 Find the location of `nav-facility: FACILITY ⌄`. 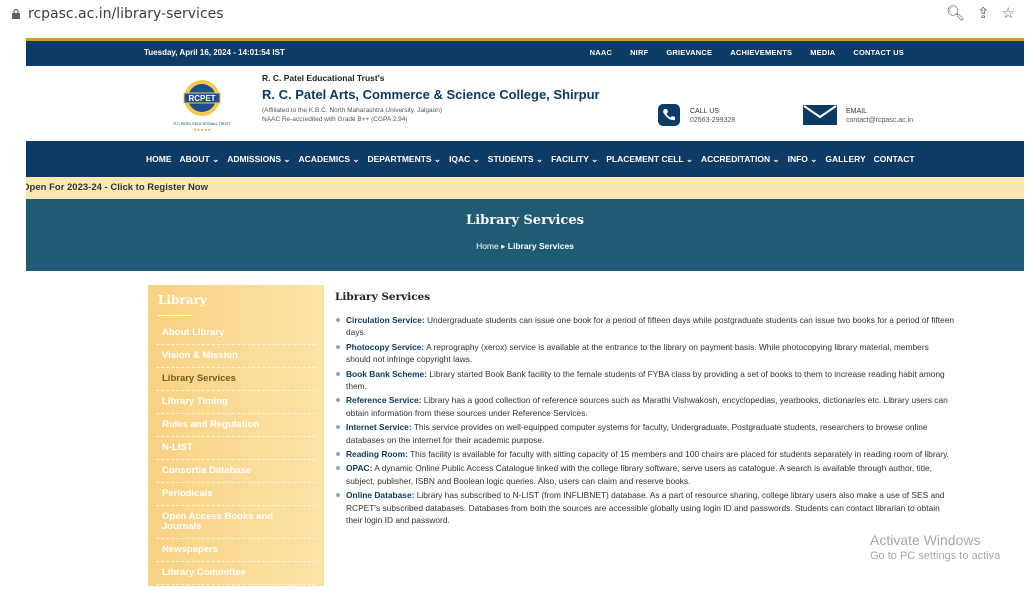

nav-facility: FACILITY ⌄ is located at coordinates (574, 159).